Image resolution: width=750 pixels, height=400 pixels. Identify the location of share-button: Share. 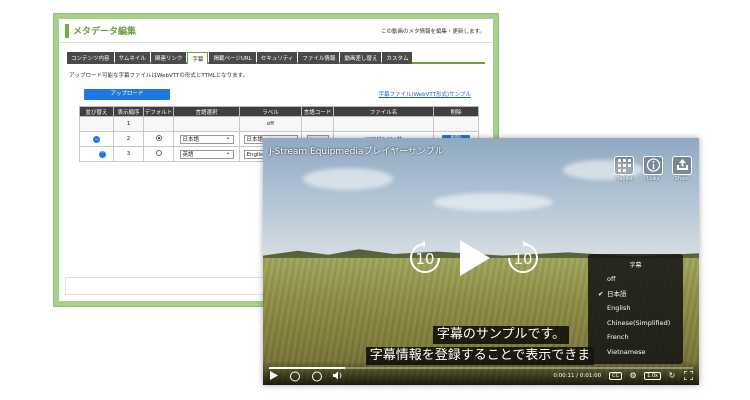
(682, 169).